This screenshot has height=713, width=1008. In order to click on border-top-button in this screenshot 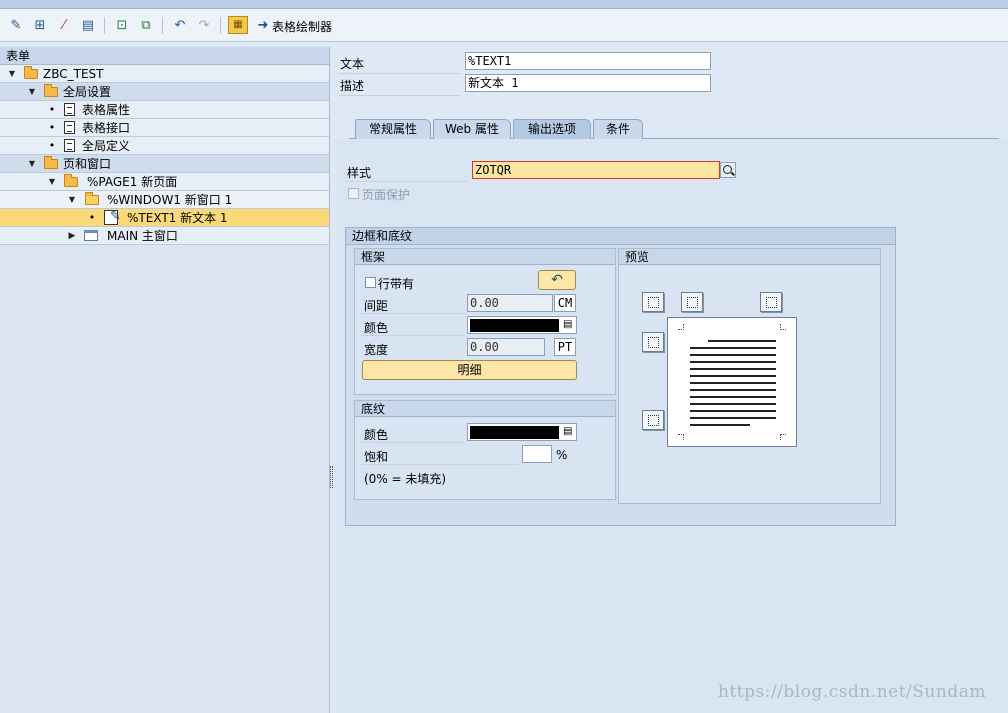, I will do `click(692, 302)`.